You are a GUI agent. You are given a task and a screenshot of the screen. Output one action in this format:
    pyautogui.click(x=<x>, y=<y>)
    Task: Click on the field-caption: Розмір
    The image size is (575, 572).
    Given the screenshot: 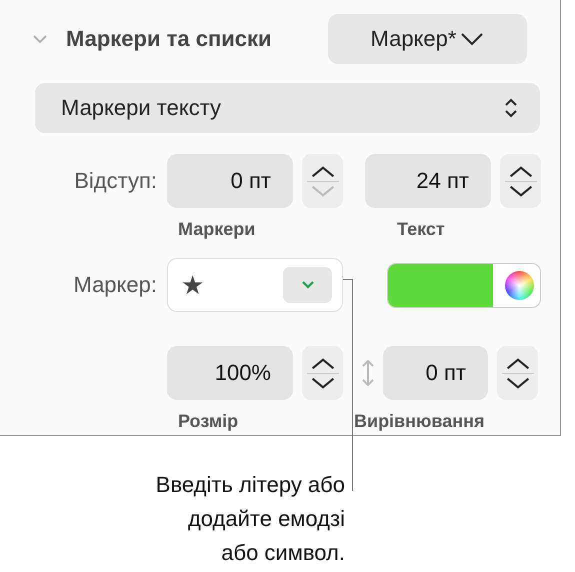 What is the action you would take?
    pyautogui.click(x=208, y=421)
    